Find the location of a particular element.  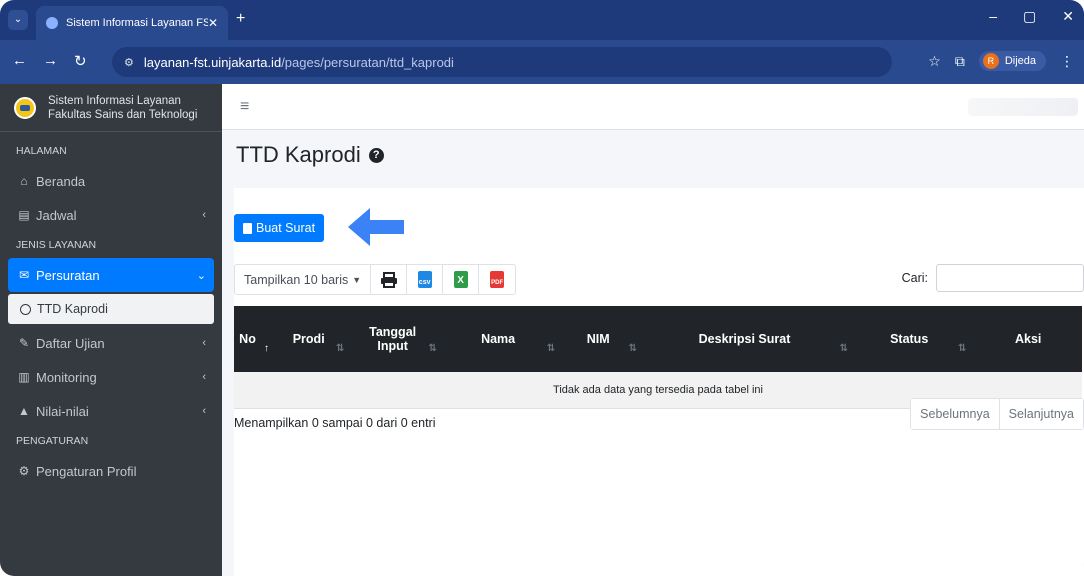

col-nama: Nama ⇅ is located at coordinates (504, 339).